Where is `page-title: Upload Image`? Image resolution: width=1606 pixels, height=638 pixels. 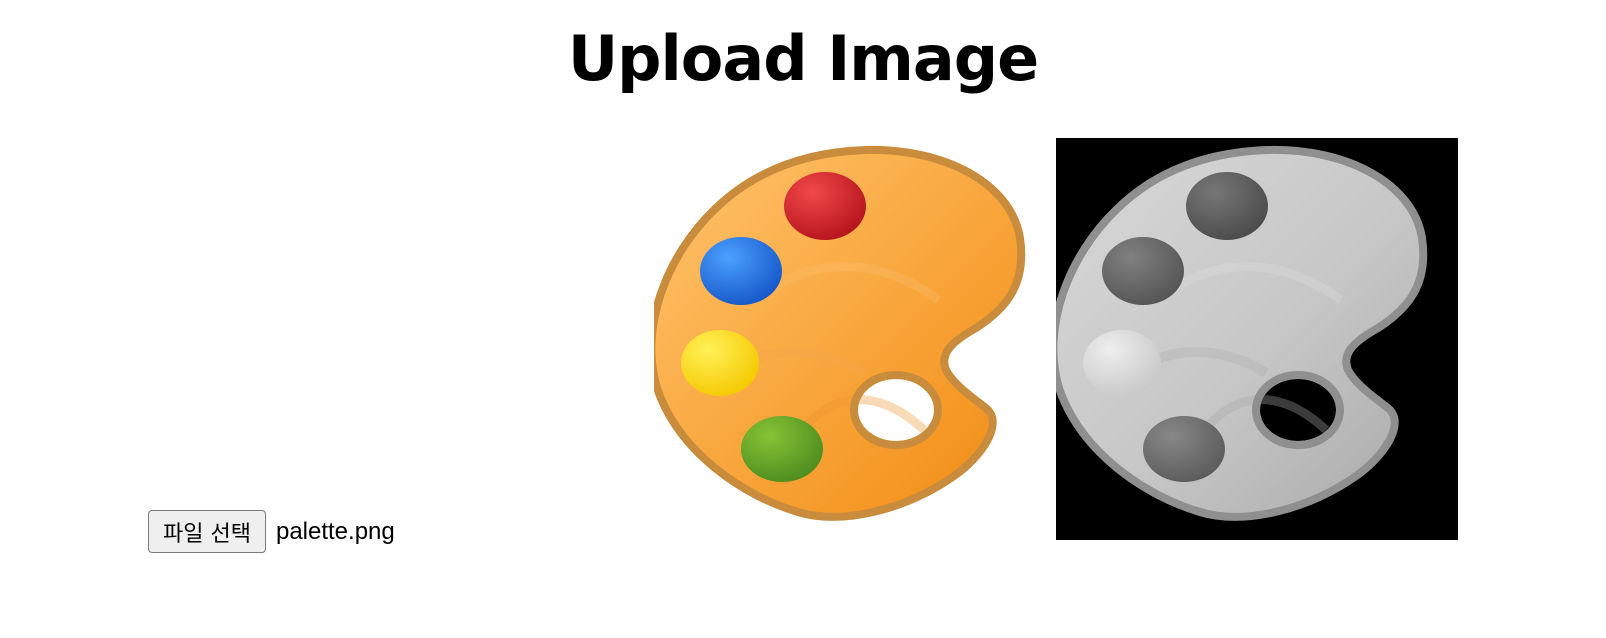 page-title: Upload Image is located at coordinates (803, 58).